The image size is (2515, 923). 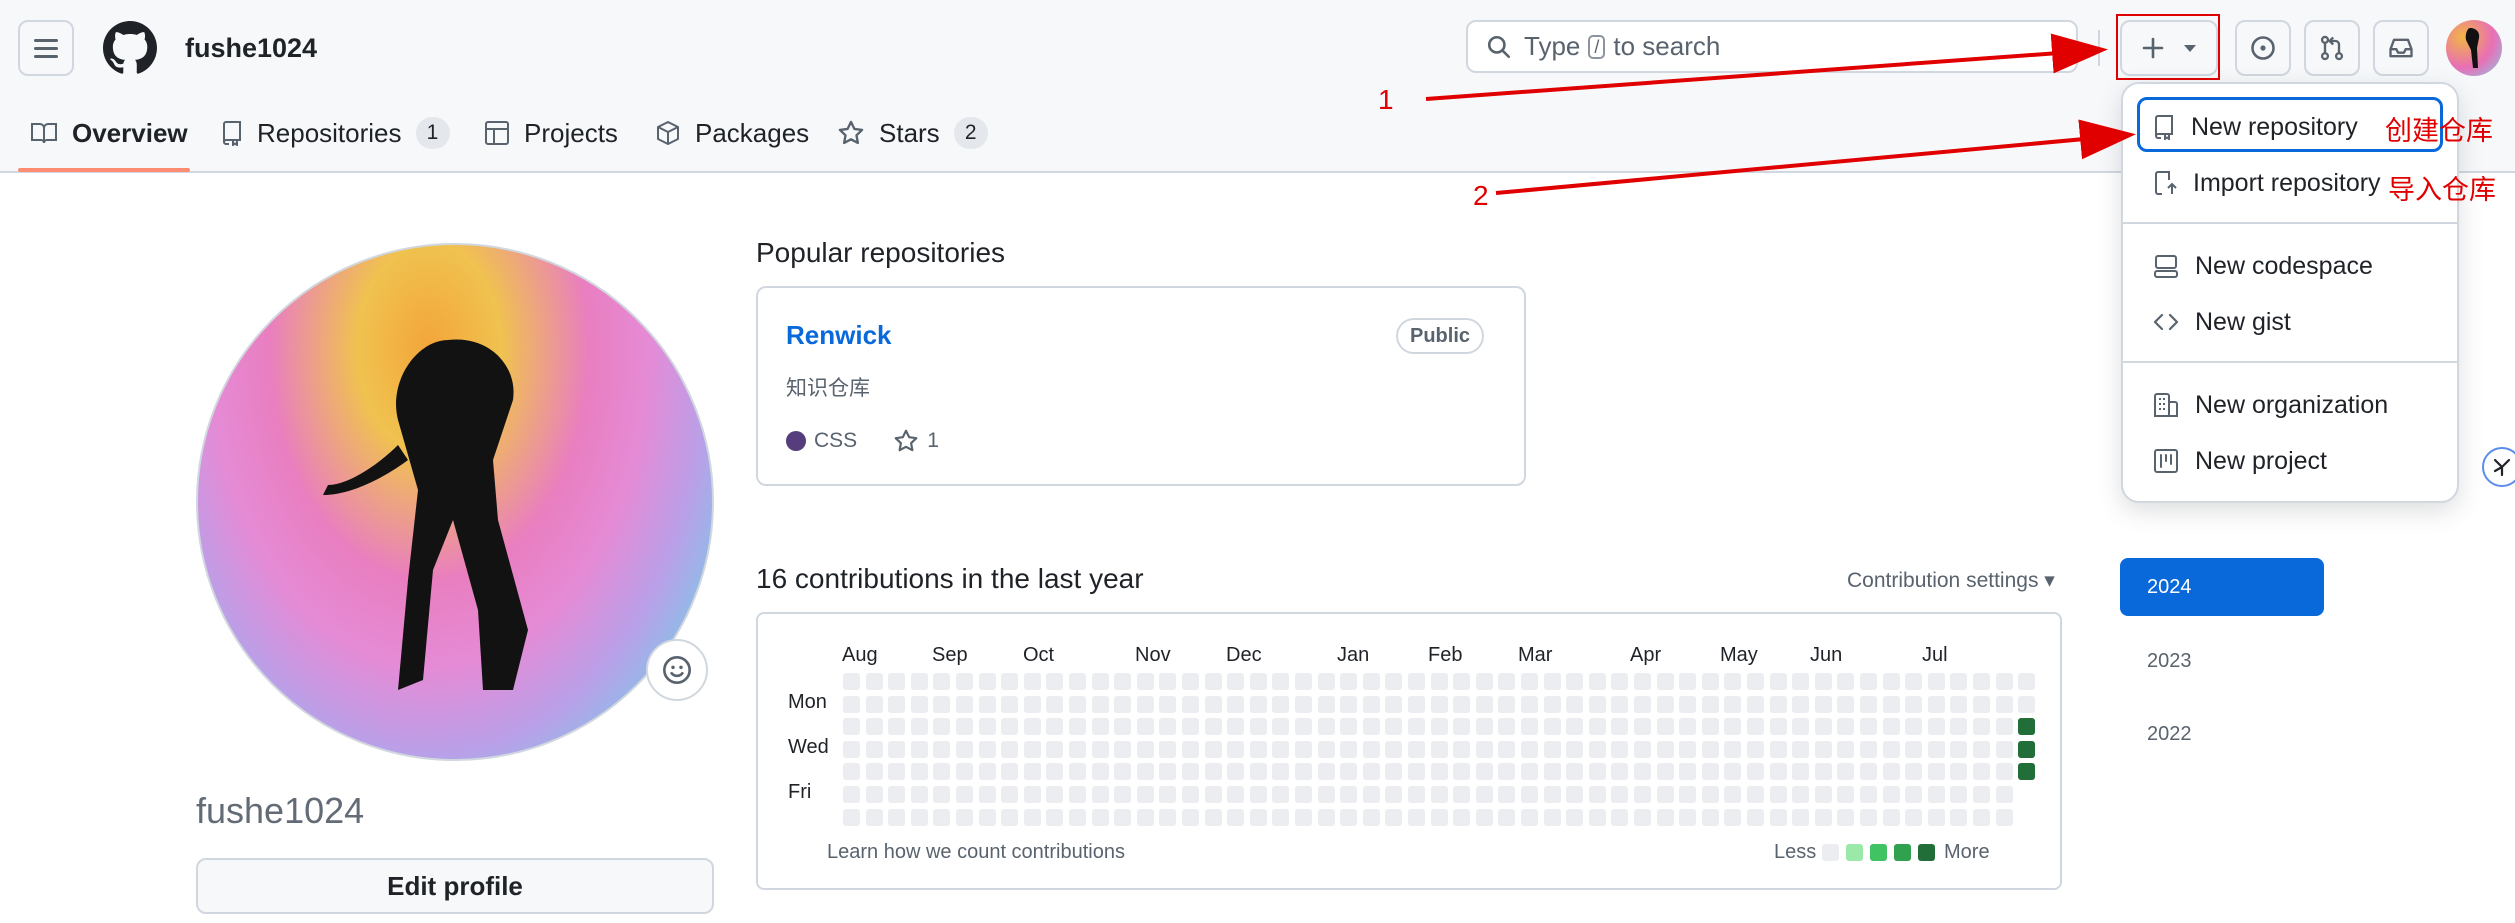 I want to click on assistant-icon, so click(x=2502, y=467).